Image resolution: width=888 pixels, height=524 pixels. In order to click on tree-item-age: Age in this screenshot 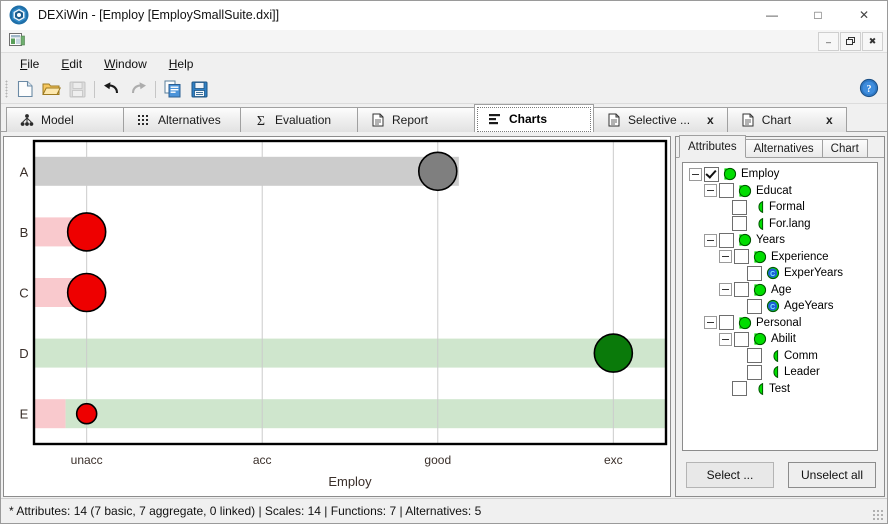, I will do `click(780, 290)`.